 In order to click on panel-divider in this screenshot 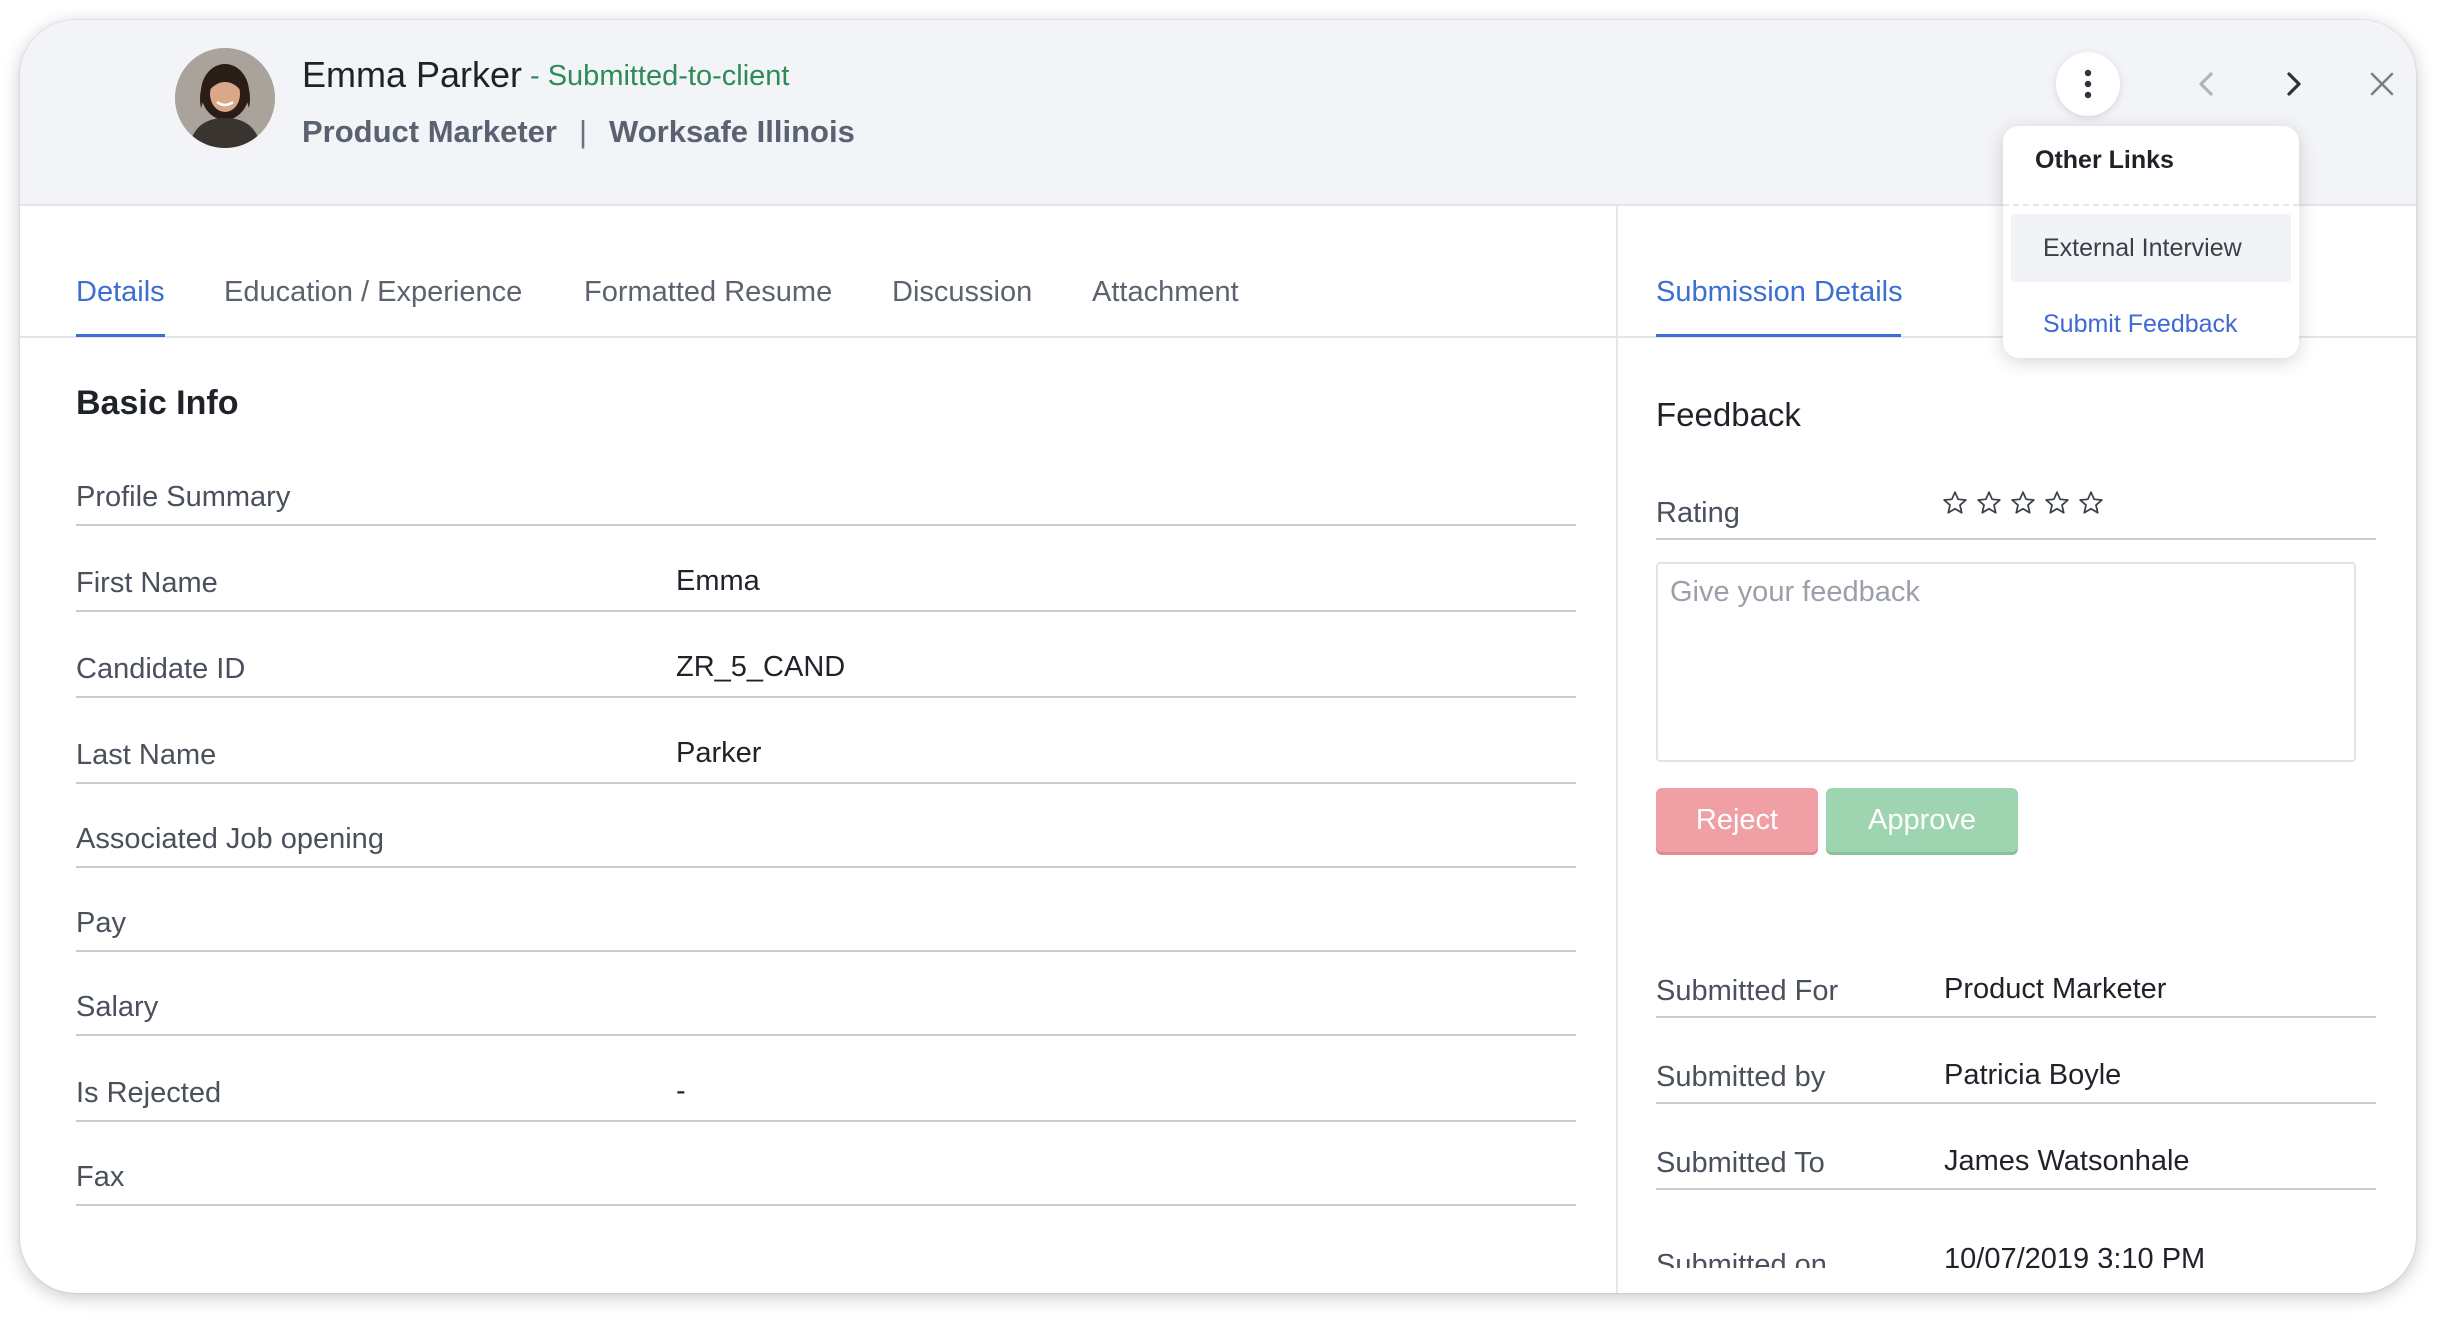, I will do `click(1617, 749)`.